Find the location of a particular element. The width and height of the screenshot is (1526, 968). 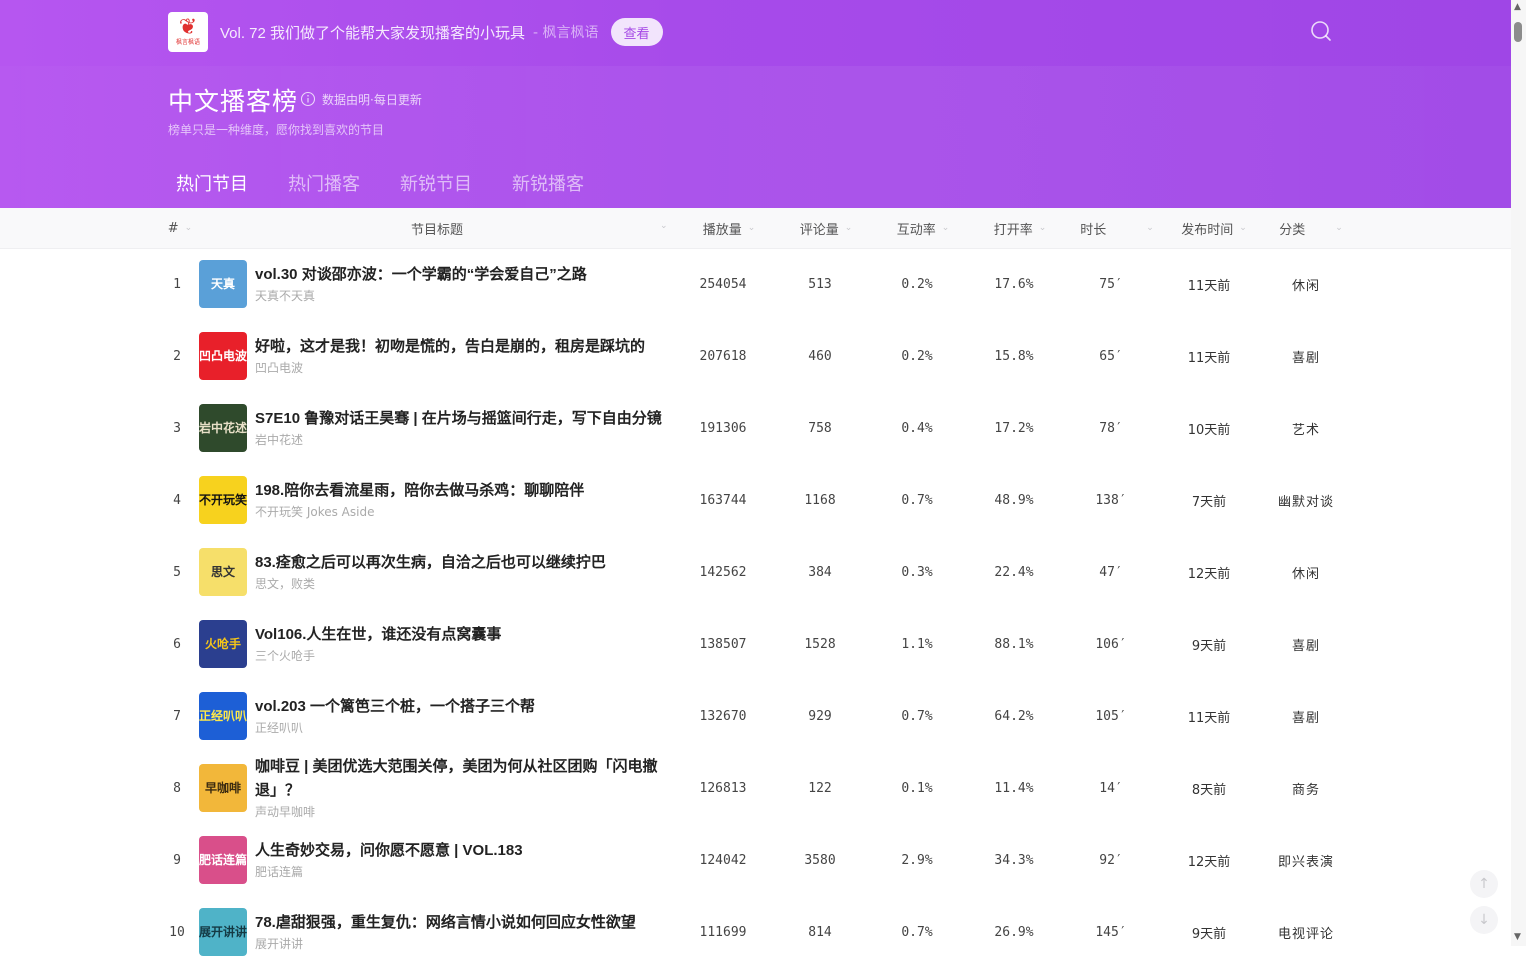

podcast-name-link: 正经叭叭 is located at coordinates (465, 728).